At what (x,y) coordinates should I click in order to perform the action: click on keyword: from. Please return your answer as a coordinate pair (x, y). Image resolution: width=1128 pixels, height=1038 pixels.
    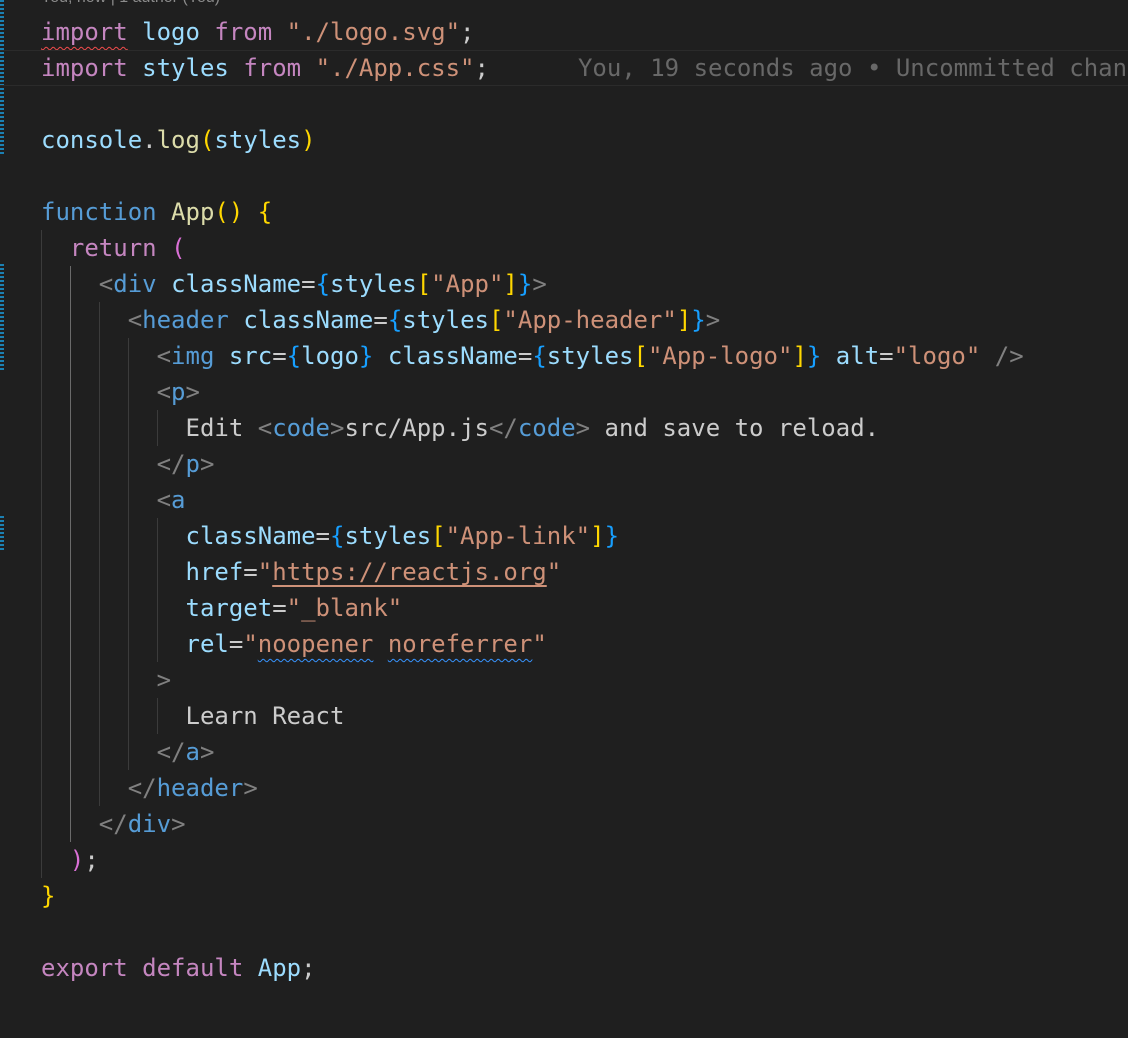
    Looking at the image, I should click on (243, 32).